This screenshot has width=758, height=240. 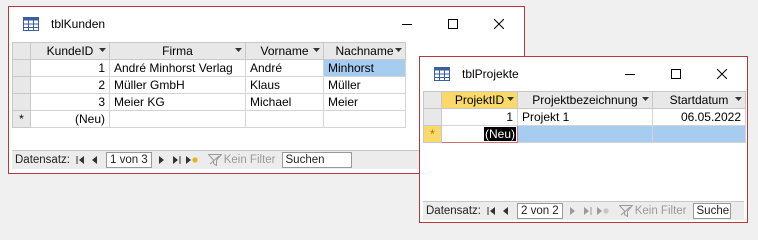 I want to click on header-row: ProjektID Projektbezeichnung Startdatum, so click(x=584, y=100).